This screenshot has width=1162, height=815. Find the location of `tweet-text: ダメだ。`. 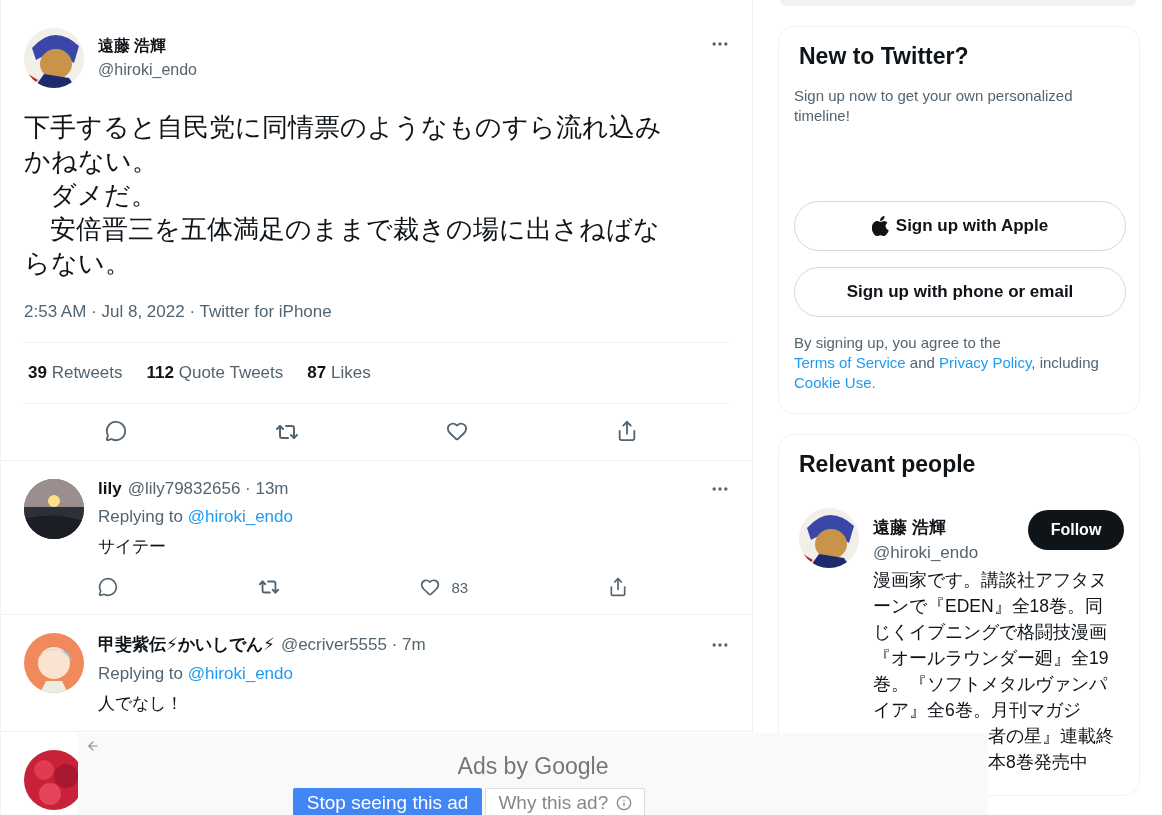

tweet-text: ダメだ。 is located at coordinates (103, 195).